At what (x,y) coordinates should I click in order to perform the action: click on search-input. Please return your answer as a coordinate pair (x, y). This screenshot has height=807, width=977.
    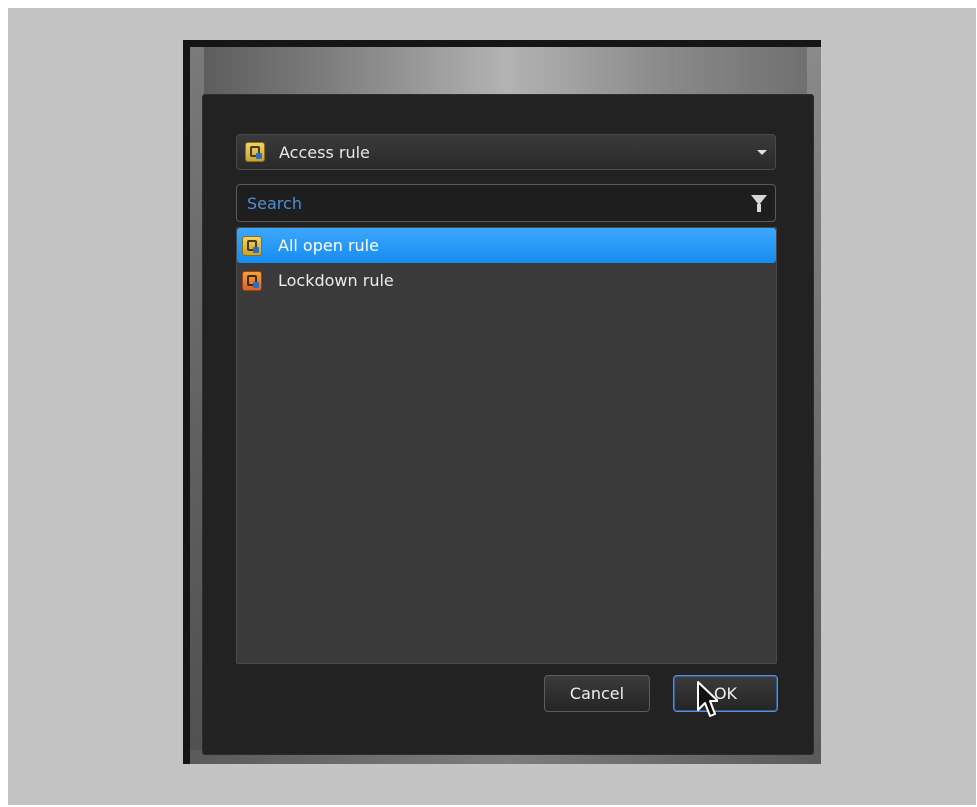
    Looking at the image, I should click on (493, 203).